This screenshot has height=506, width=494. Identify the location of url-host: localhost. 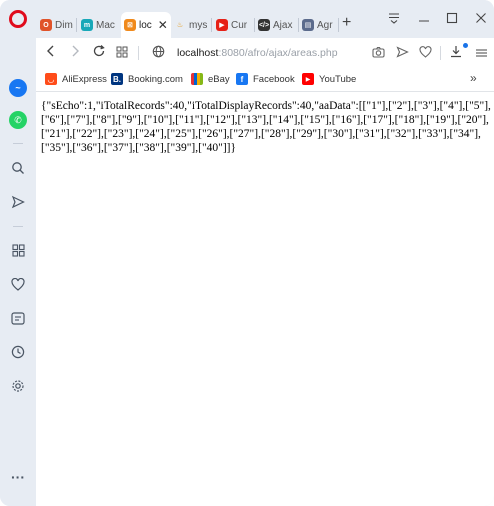
(198, 53).